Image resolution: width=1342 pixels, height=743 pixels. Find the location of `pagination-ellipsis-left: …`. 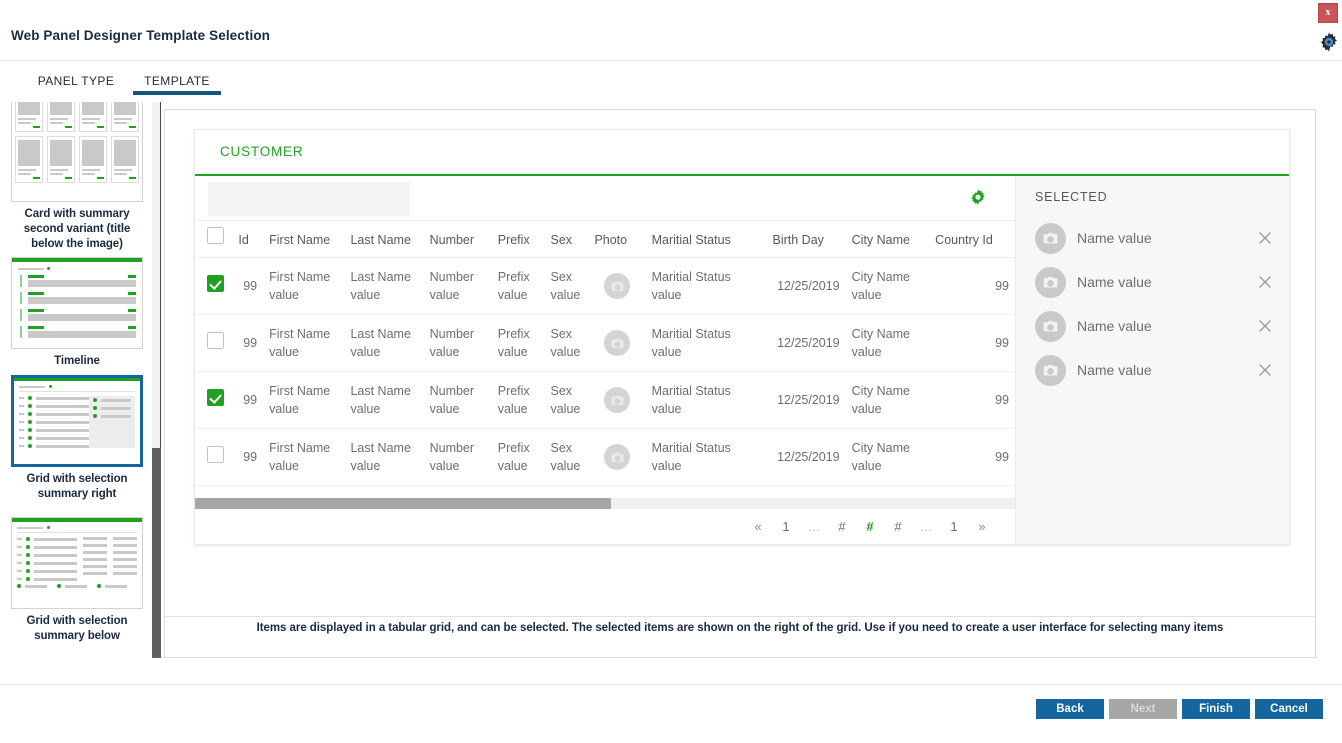

pagination-ellipsis-left: … is located at coordinates (814, 526).